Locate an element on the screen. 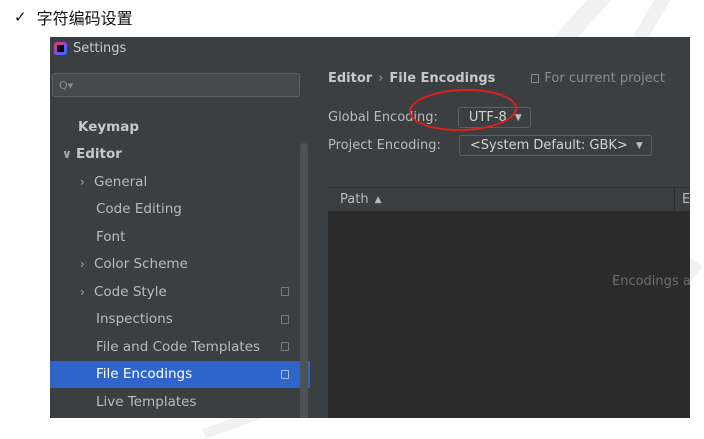  encoding-column-header: E is located at coordinates (686, 199).